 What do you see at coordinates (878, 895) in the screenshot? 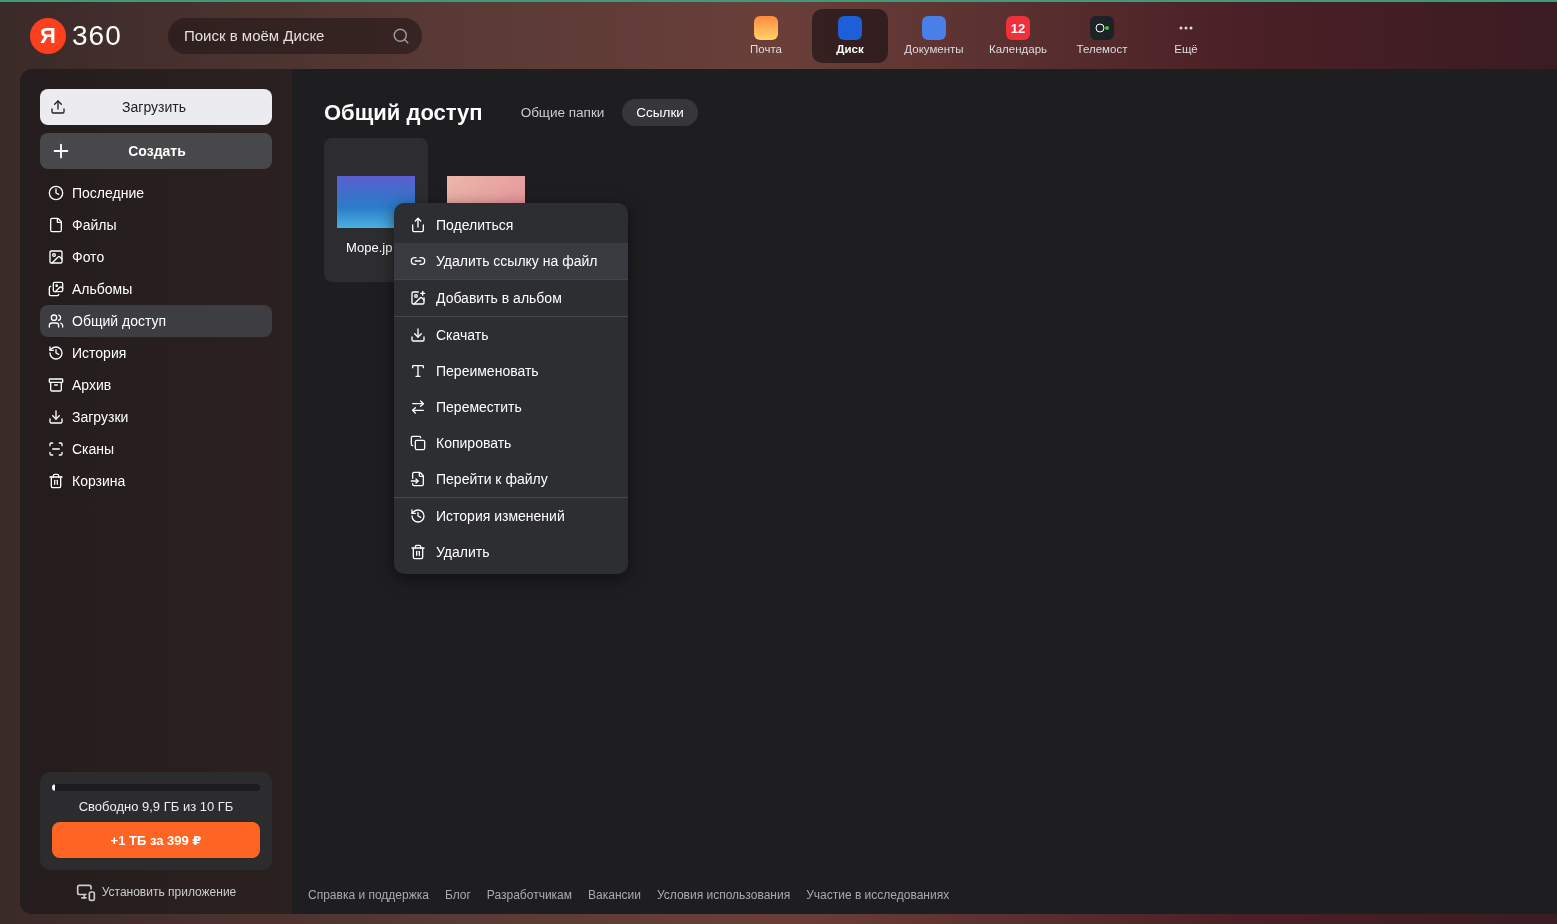
I see `footer-link: Участие в исследованиях` at bounding box center [878, 895].